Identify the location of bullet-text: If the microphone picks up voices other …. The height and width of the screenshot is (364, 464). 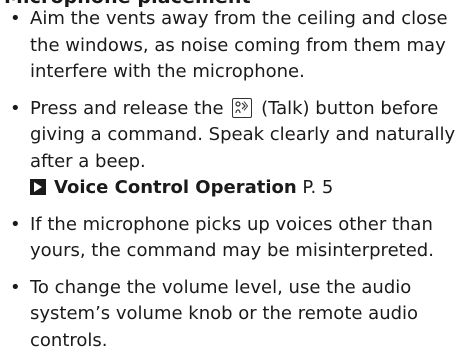
(232, 237).